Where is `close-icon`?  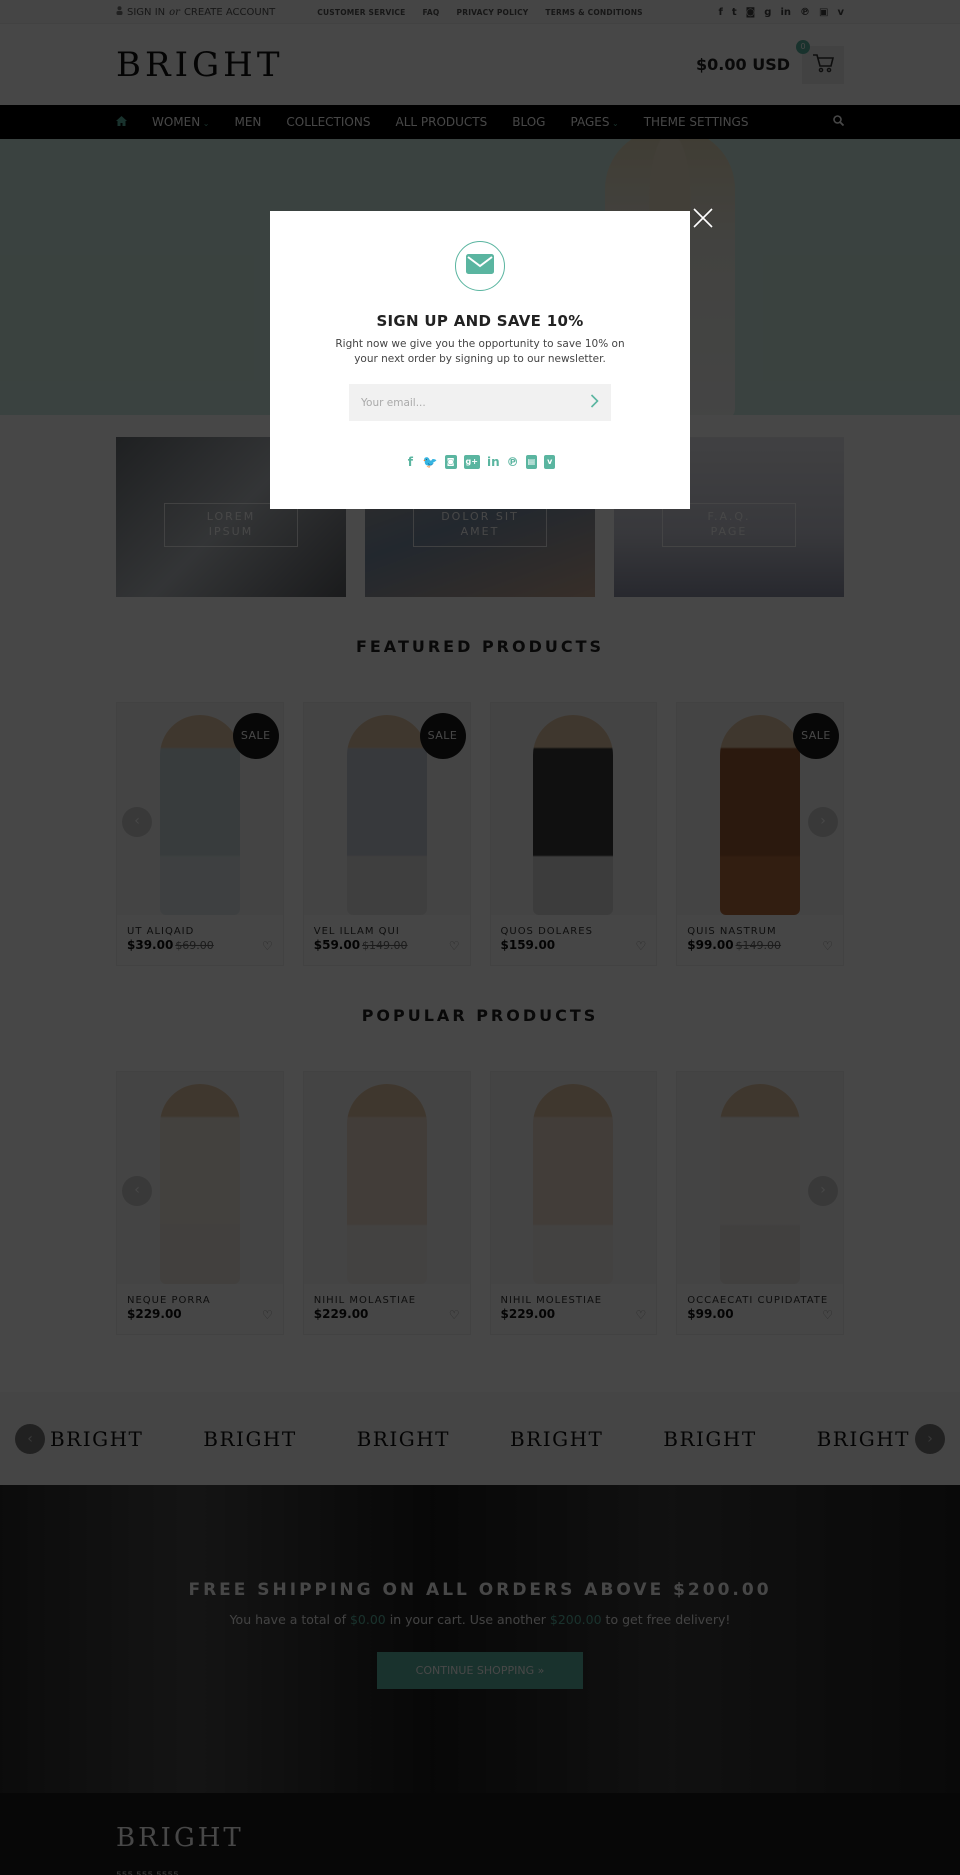 close-icon is located at coordinates (703, 218).